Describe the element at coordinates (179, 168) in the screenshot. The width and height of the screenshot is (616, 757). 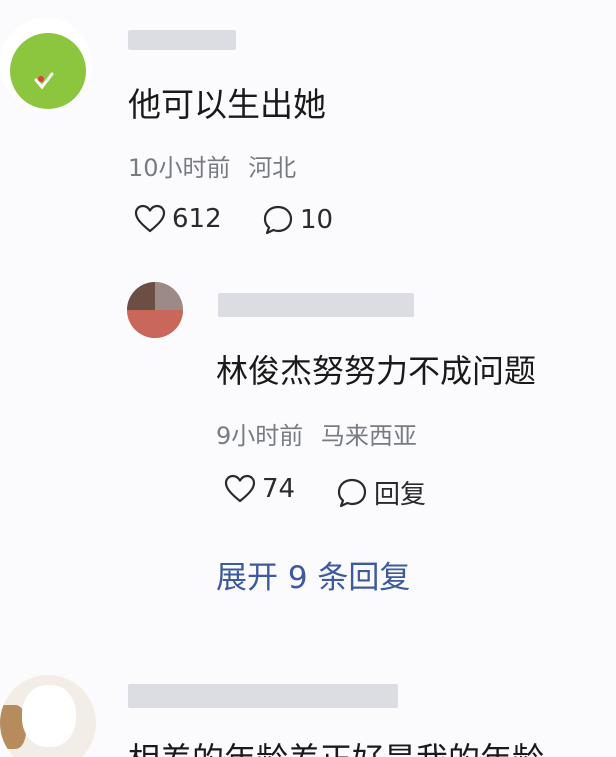
I see `comment-time: 10小时前` at that location.